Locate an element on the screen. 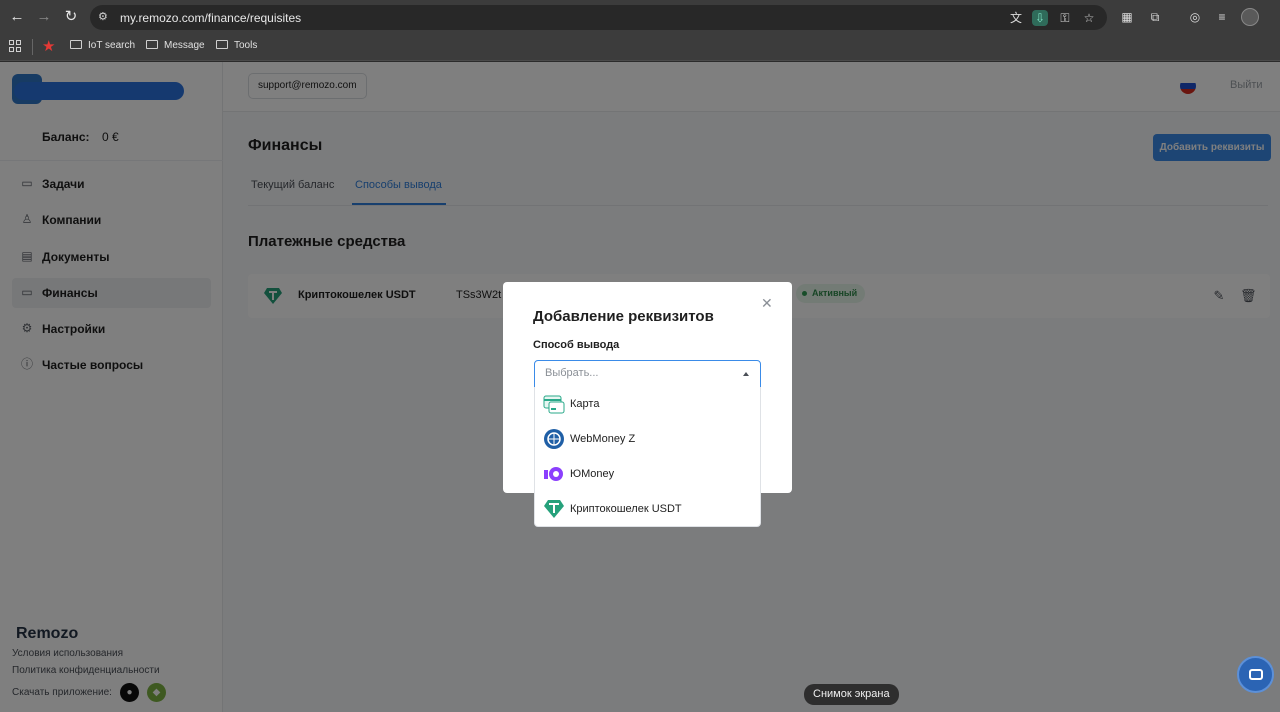 The image size is (1280, 712). install-app-icon: ⇩ is located at coordinates (1040, 18).